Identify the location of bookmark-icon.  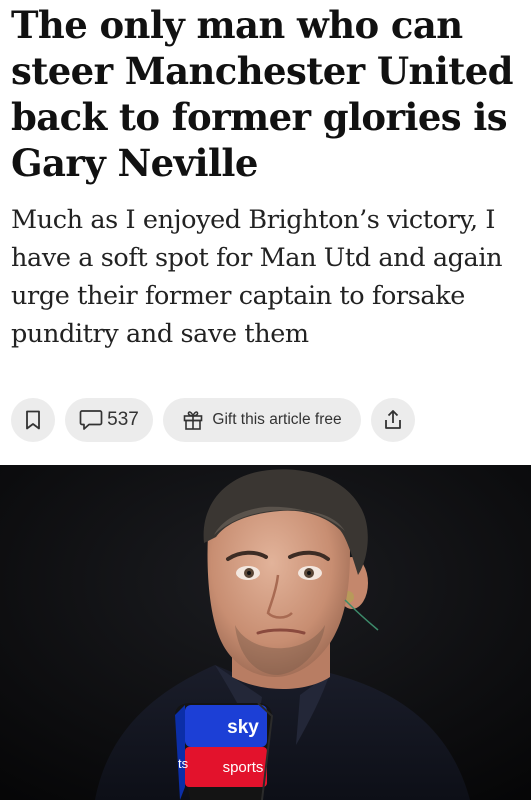
(33, 420).